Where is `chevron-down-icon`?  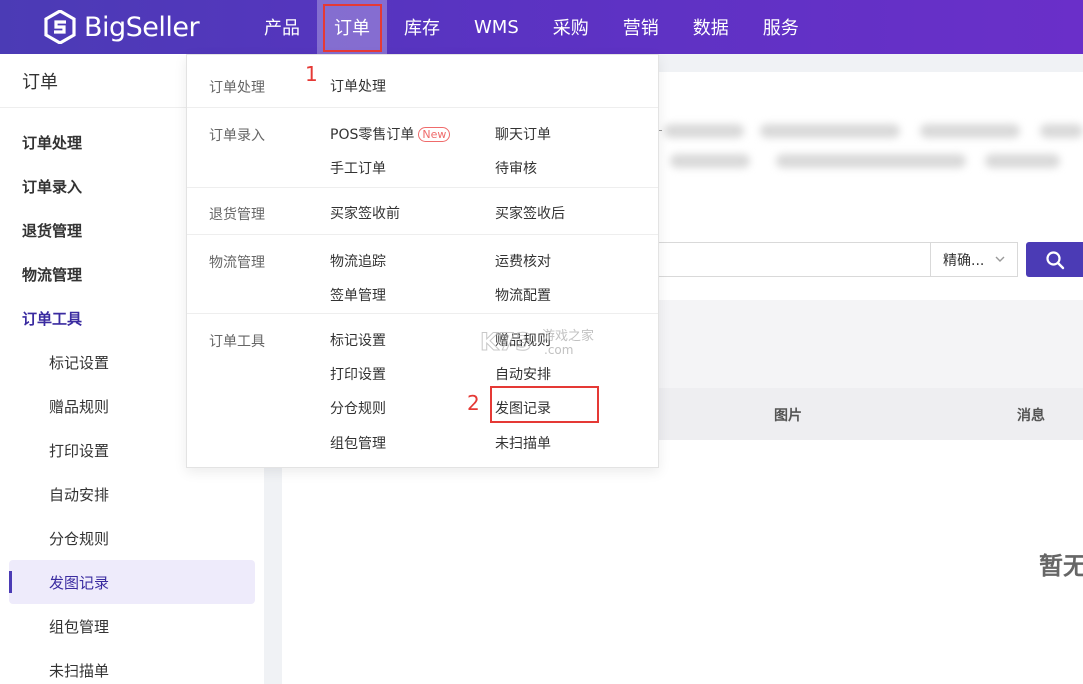
chevron-down-icon is located at coordinates (1000, 259).